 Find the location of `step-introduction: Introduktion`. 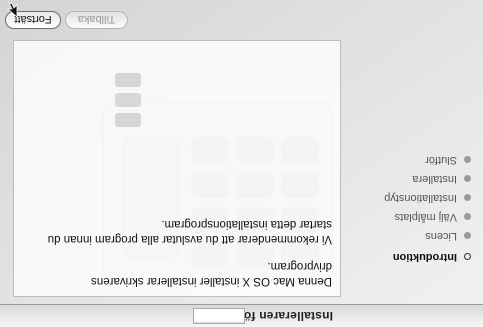

step-introduction: Introduktion is located at coordinates (432, 257).